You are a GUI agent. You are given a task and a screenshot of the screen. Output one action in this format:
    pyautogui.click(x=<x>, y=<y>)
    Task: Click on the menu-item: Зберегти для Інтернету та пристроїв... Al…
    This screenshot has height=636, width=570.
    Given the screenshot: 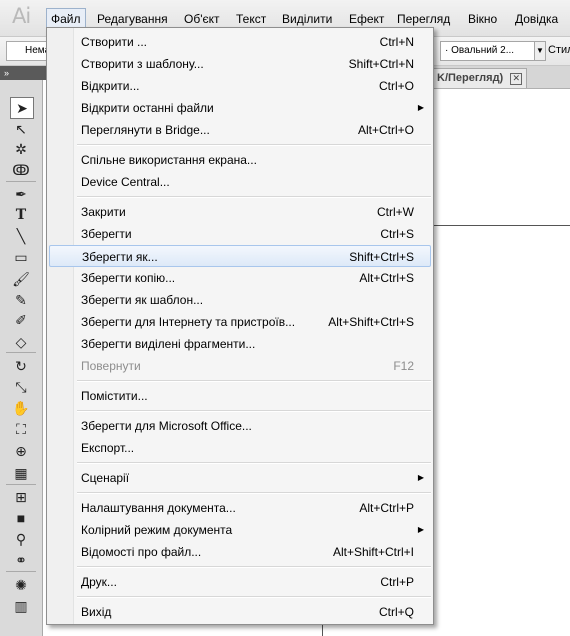 What is the action you would take?
    pyautogui.click(x=240, y=322)
    